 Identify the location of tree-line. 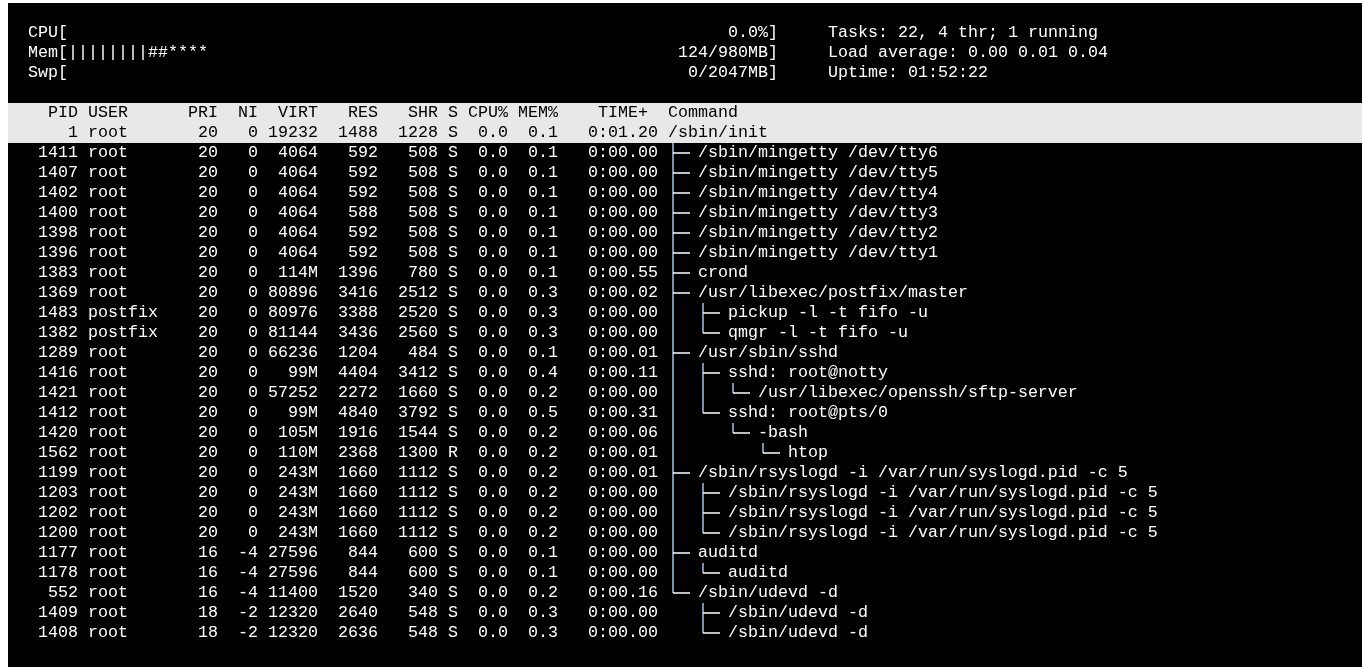
(703, 393).